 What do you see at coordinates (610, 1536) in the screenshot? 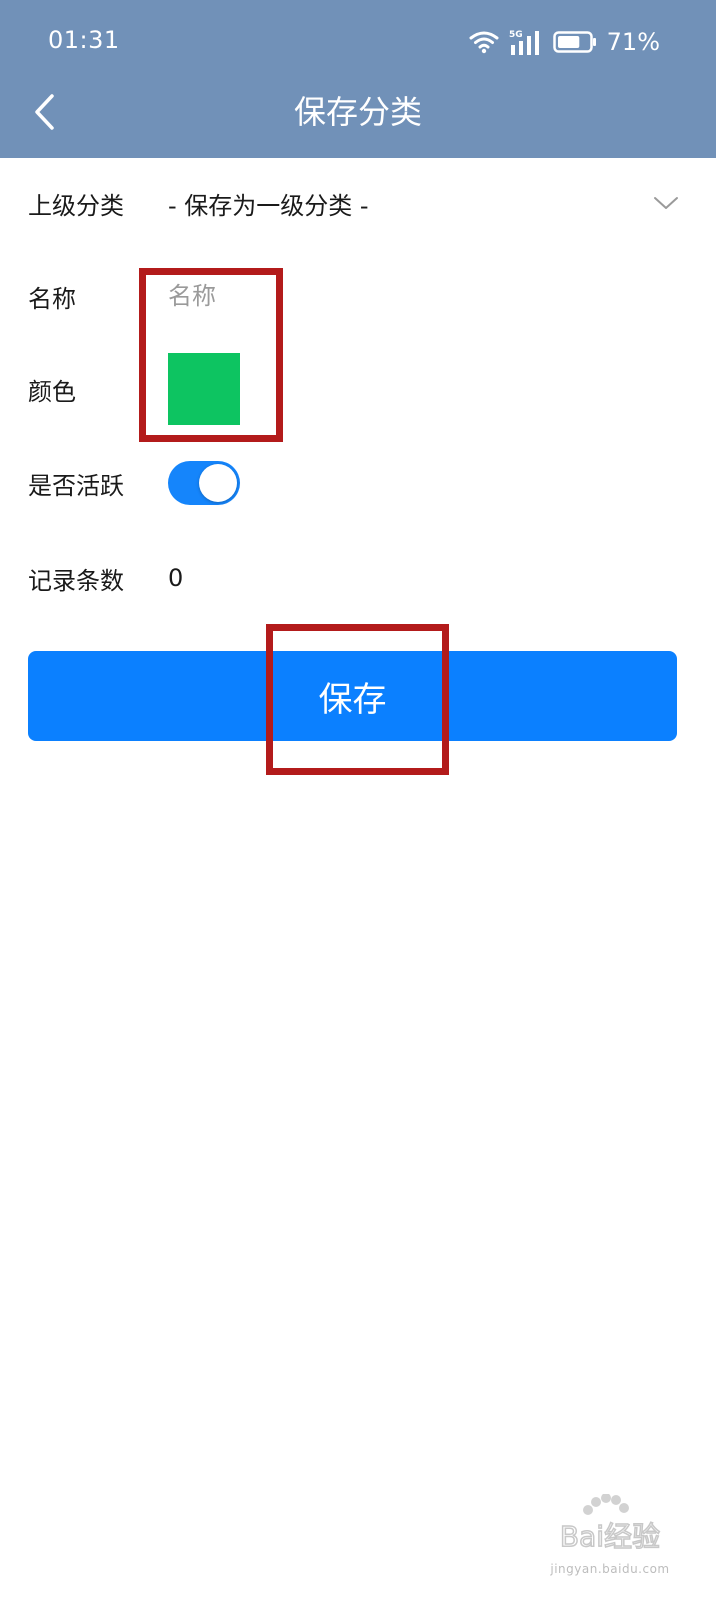
I see `svg-text: Bai经验` at bounding box center [610, 1536].